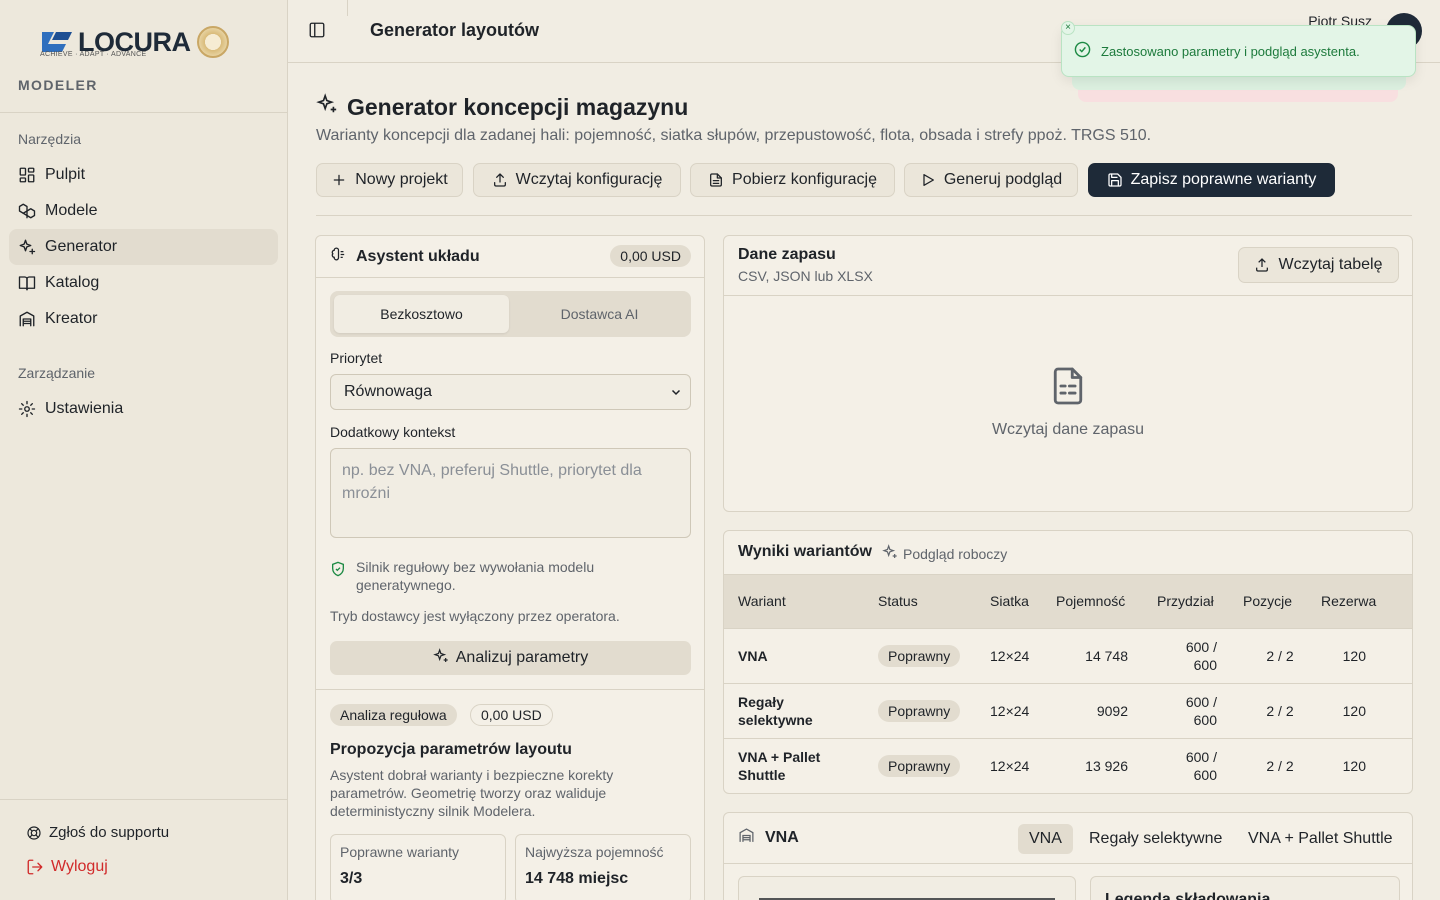 This screenshot has height=900, width=1440. I want to click on col-positions: Pozycje, so click(1268, 601).